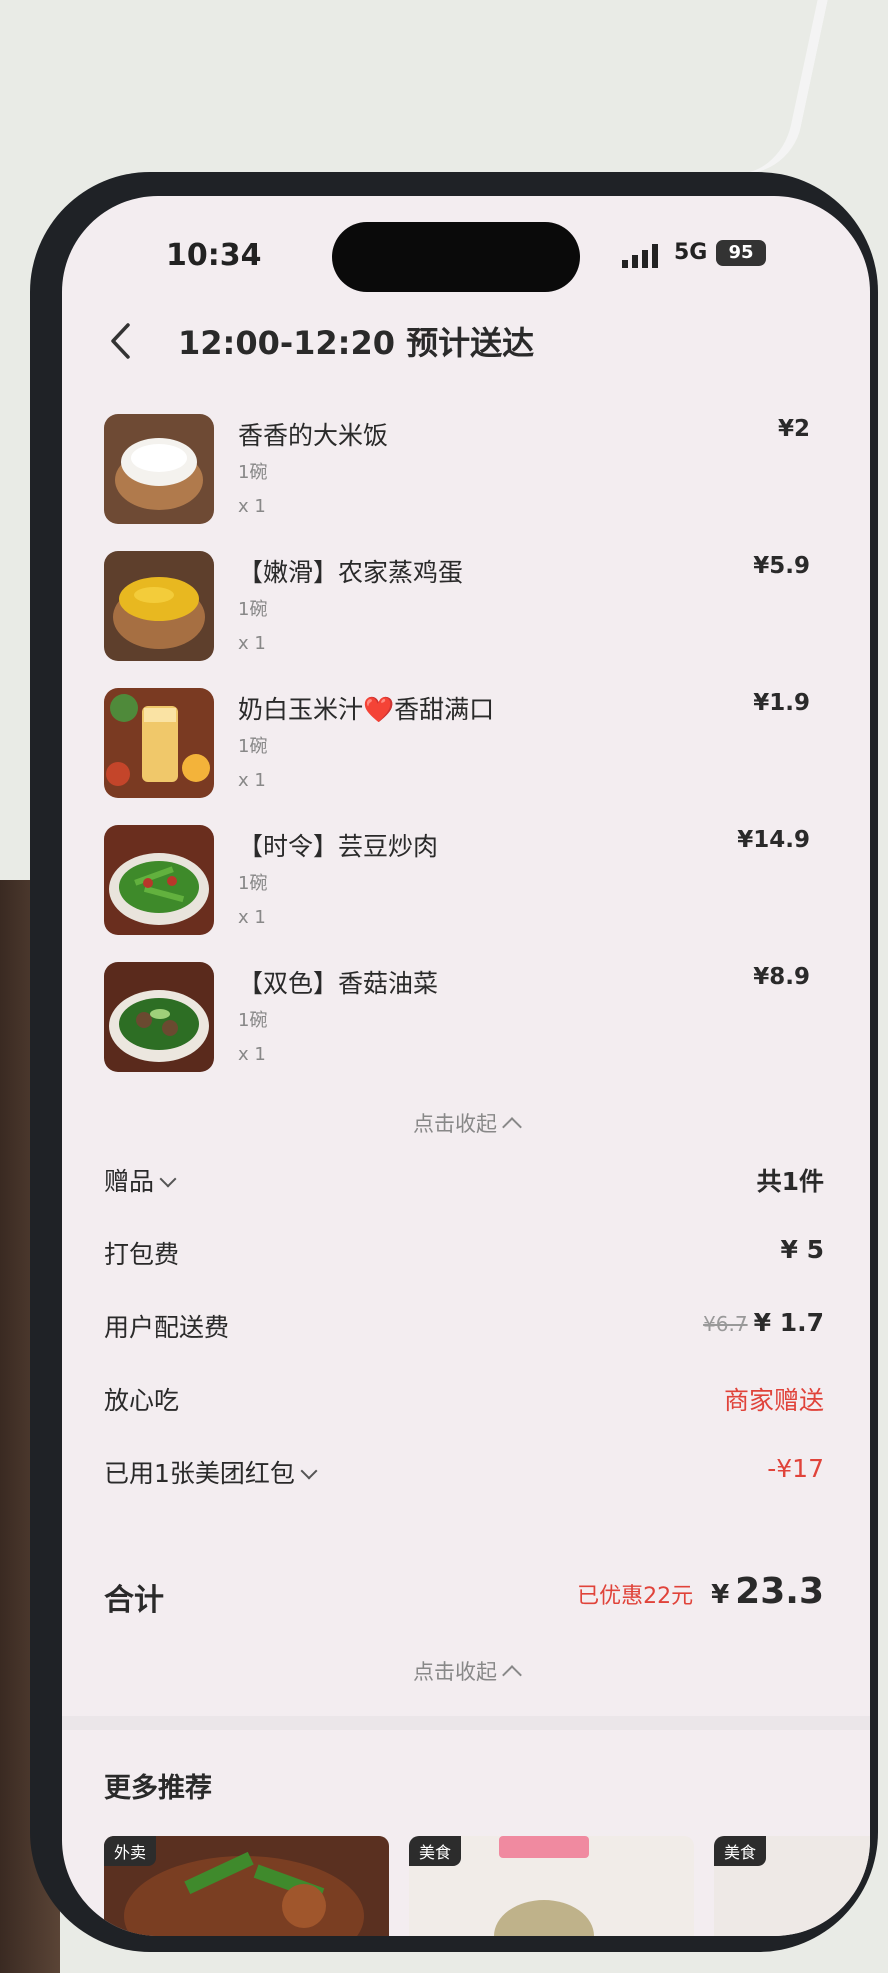 This screenshot has height=1973, width=888. What do you see at coordinates (795, 1468) in the screenshot?
I see `coupon-value: -¥17` at bounding box center [795, 1468].